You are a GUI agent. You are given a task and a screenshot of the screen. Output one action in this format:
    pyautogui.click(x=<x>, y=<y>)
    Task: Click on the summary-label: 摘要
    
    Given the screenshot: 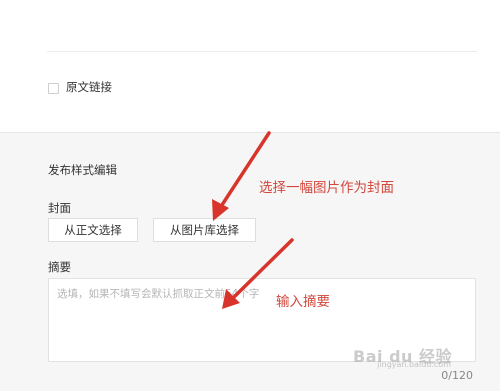 What is the action you would take?
    pyautogui.click(x=59, y=267)
    